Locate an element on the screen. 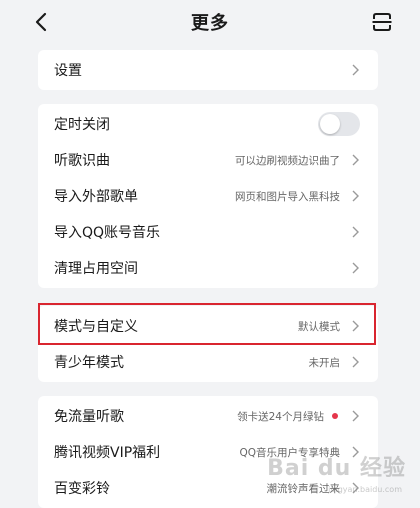 The height and width of the screenshot is (508, 420). row-value: 领卡送24个月绿钻 is located at coordinates (280, 416).